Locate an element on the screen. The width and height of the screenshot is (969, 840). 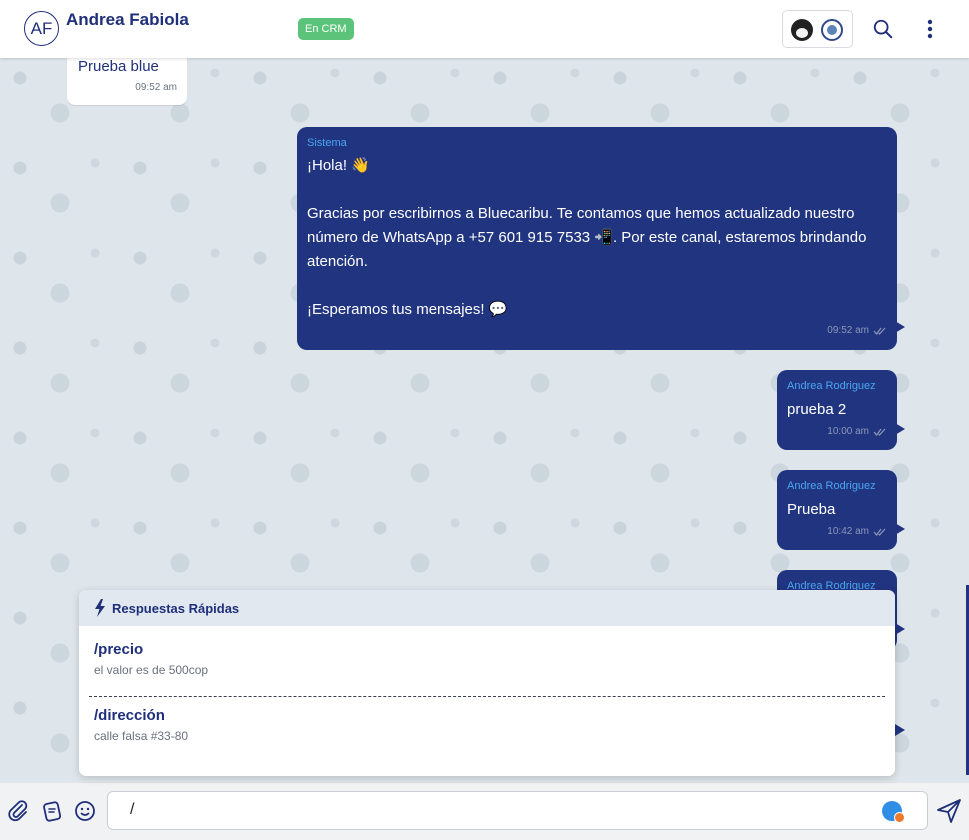
attach-button is located at coordinates (18, 811).